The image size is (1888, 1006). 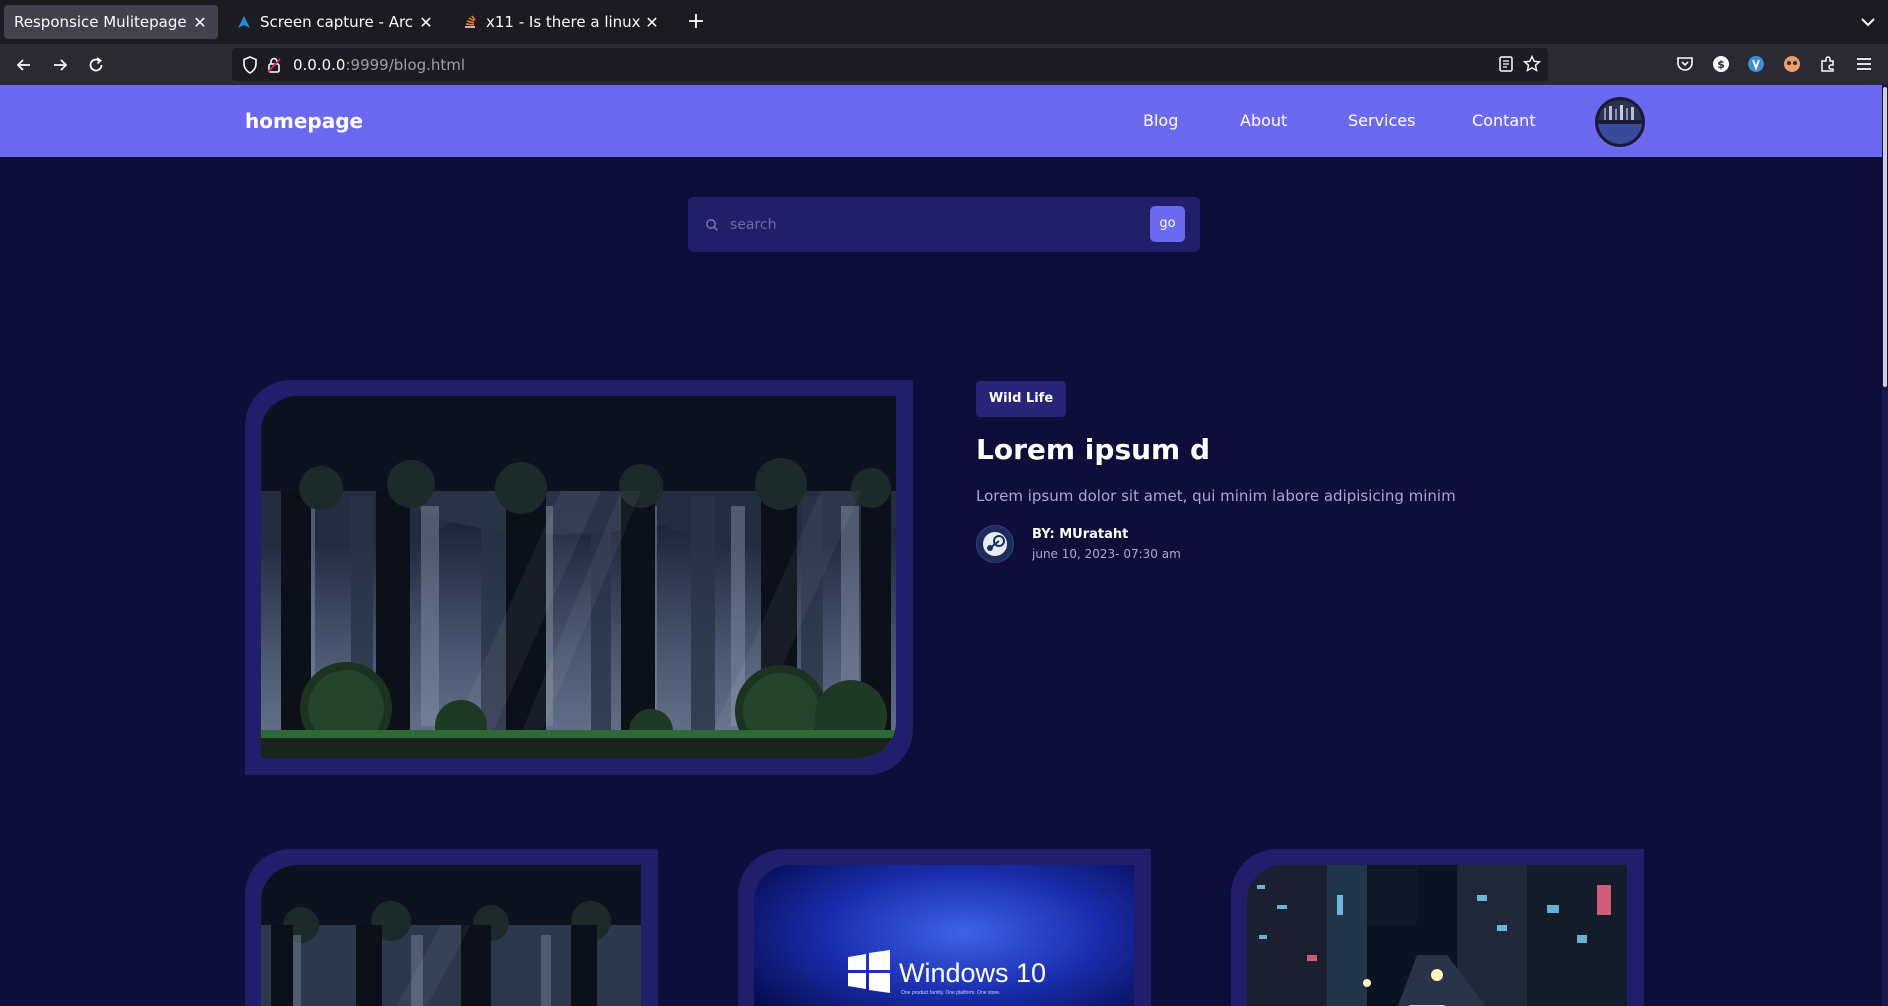 What do you see at coordinates (1504, 120) in the screenshot?
I see `nav-link-contact: Contant` at bounding box center [1504, 120].